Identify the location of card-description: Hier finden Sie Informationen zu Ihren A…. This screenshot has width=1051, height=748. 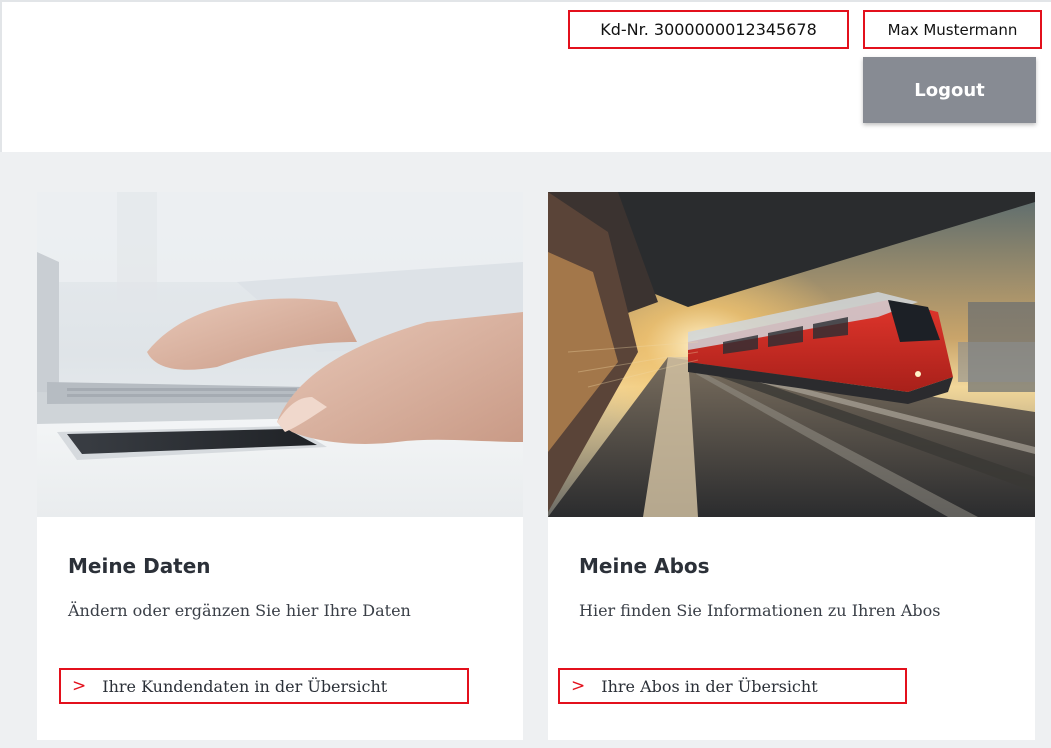
(760, 610).